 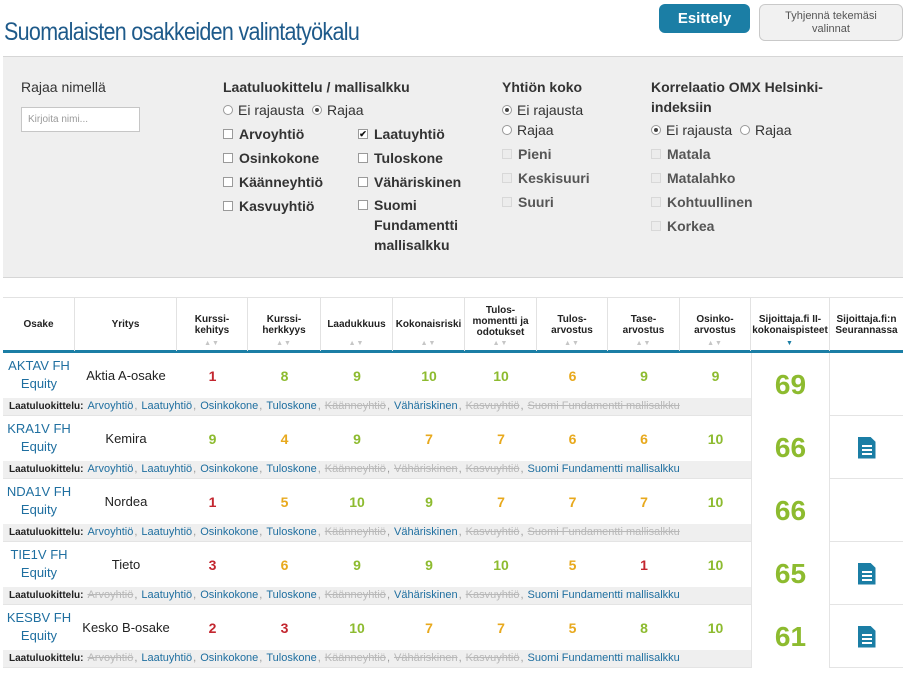 I want to click on ticker-link: KRA1V FH Equity, so click(x=39, y=438).